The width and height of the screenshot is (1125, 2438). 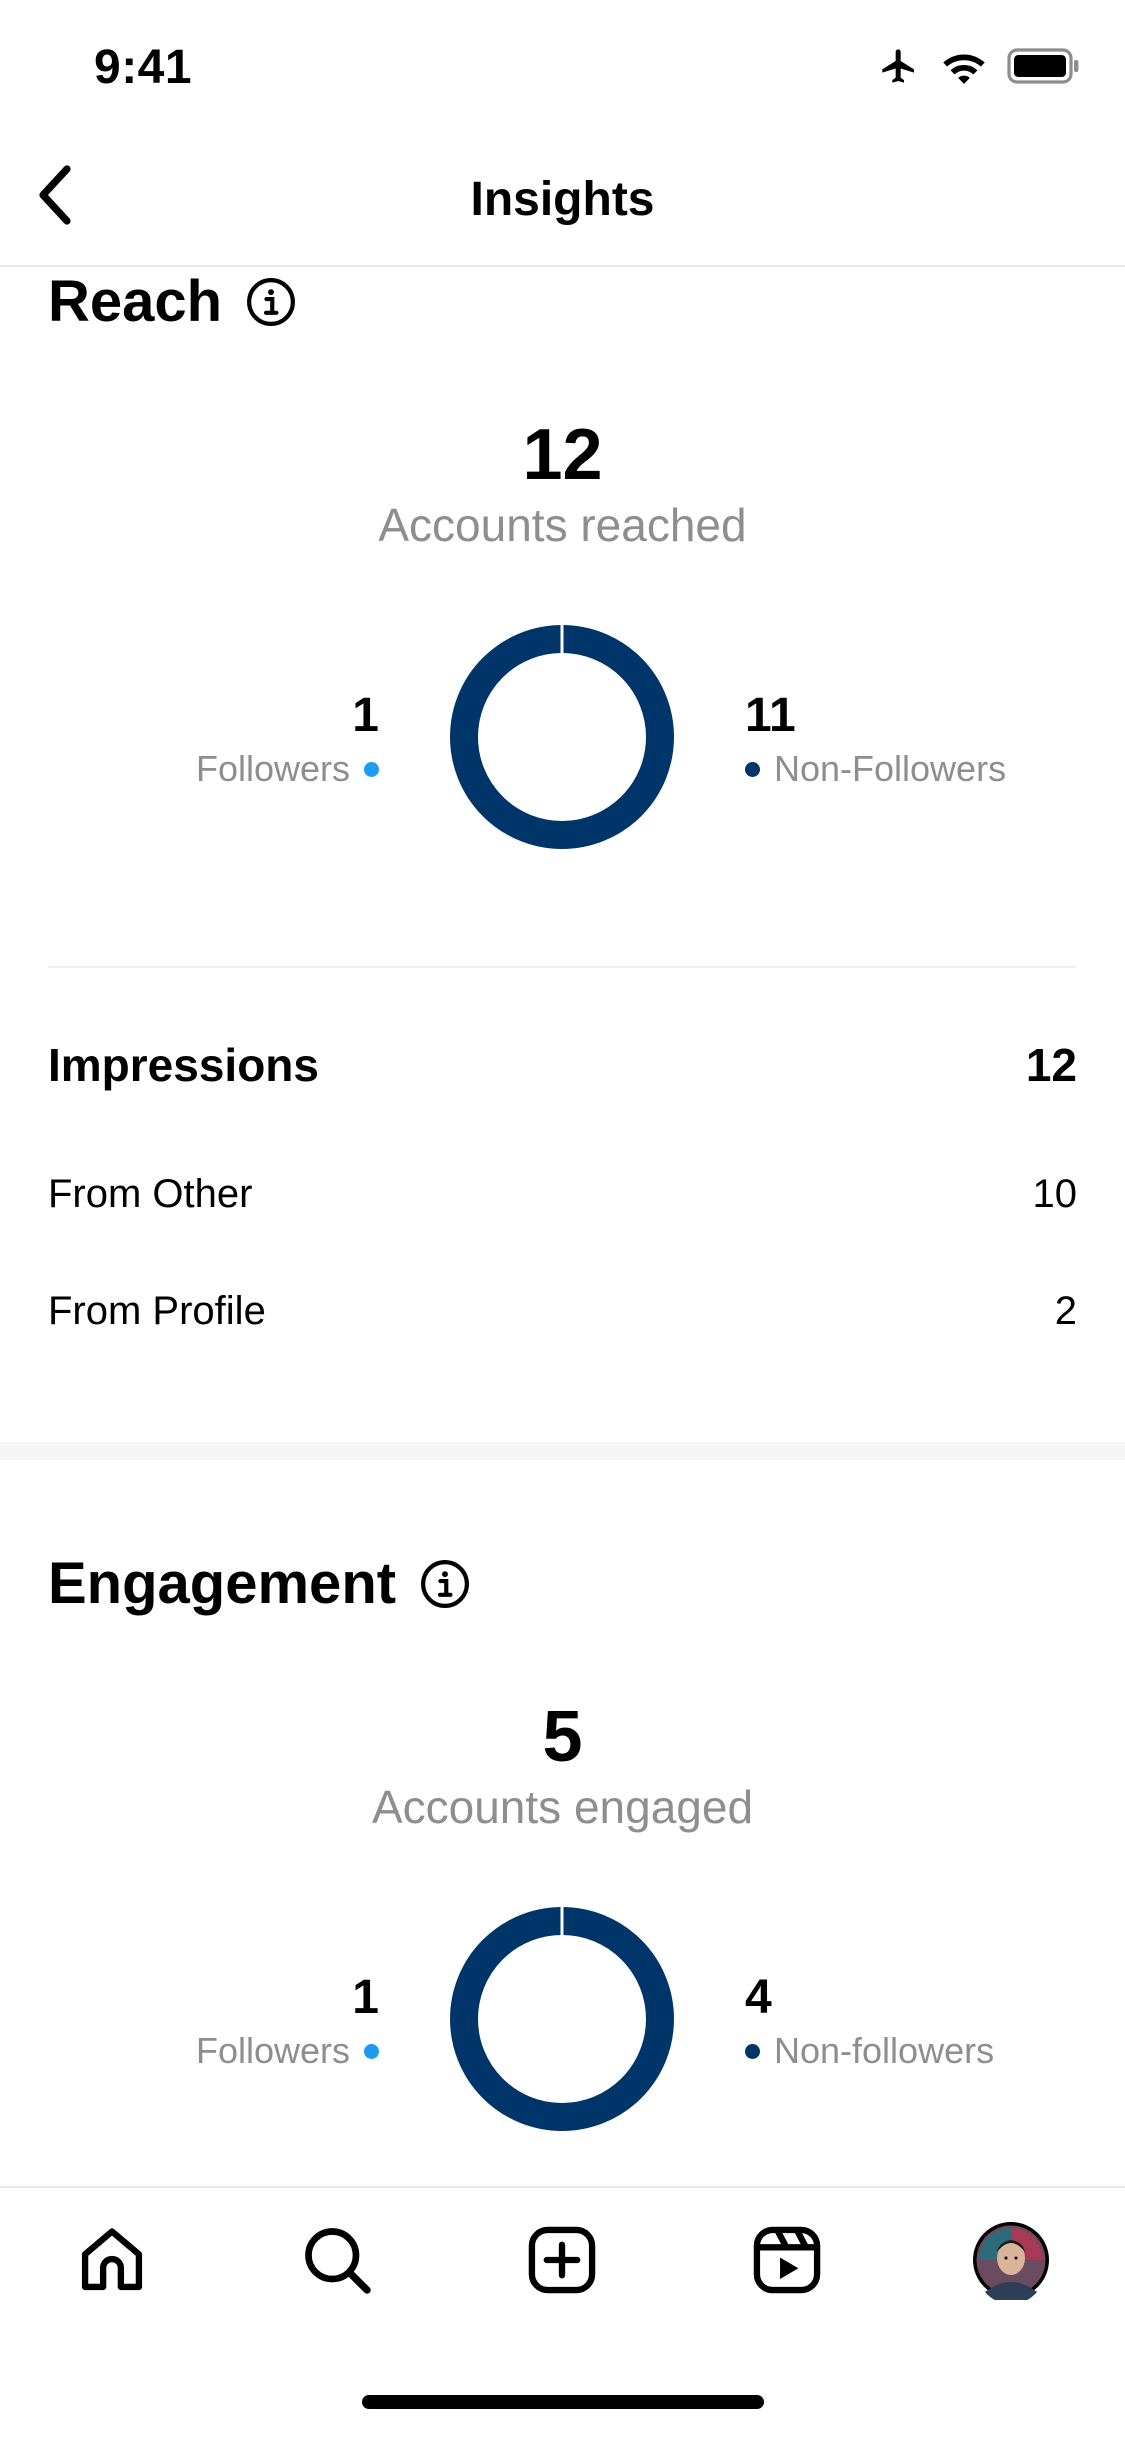 What do you see at coordinates (183, 1065) in the screenshot?
I see `impressions-title: Impressions` at bounding box center [183, 1065].